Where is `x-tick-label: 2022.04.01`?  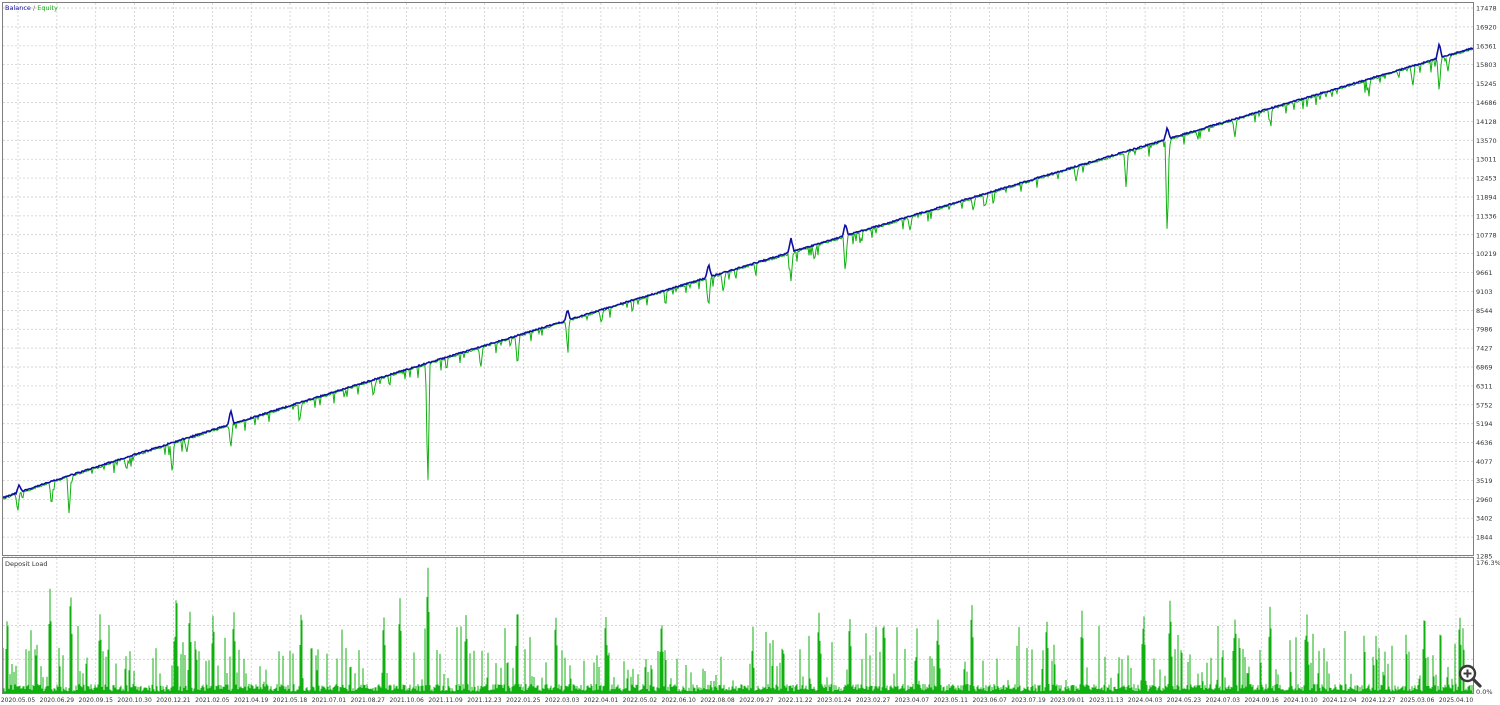 x-tick-label: 2022.04.01 is located at coordinates (601, 700).